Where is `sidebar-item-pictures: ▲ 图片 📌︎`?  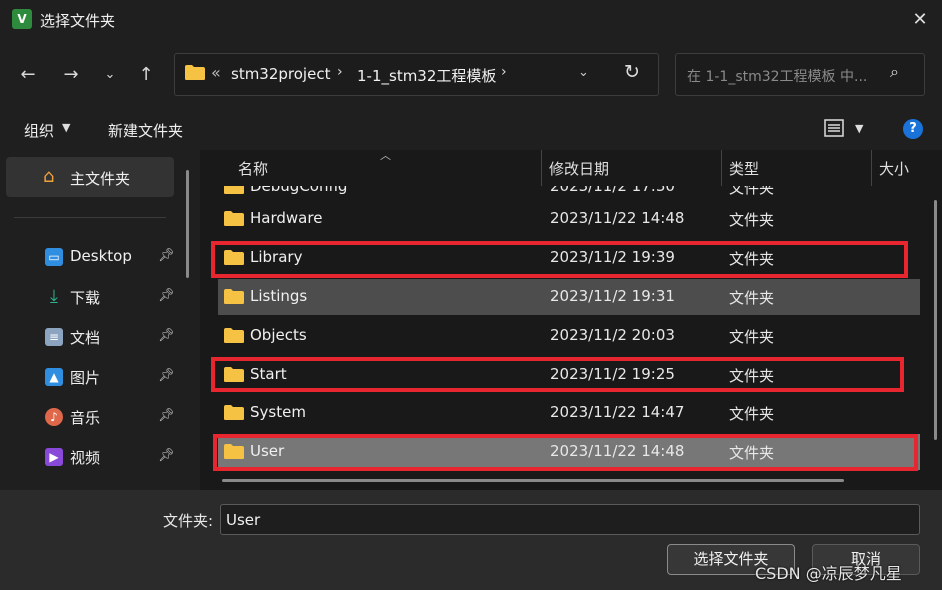 sidebar-item-pictures: ▲ 图片 📌︎ is located at coordinates (95, 377).